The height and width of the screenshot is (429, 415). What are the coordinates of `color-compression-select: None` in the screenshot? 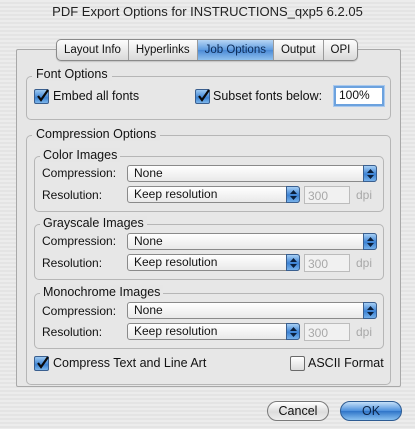 It's located at (252, 173).